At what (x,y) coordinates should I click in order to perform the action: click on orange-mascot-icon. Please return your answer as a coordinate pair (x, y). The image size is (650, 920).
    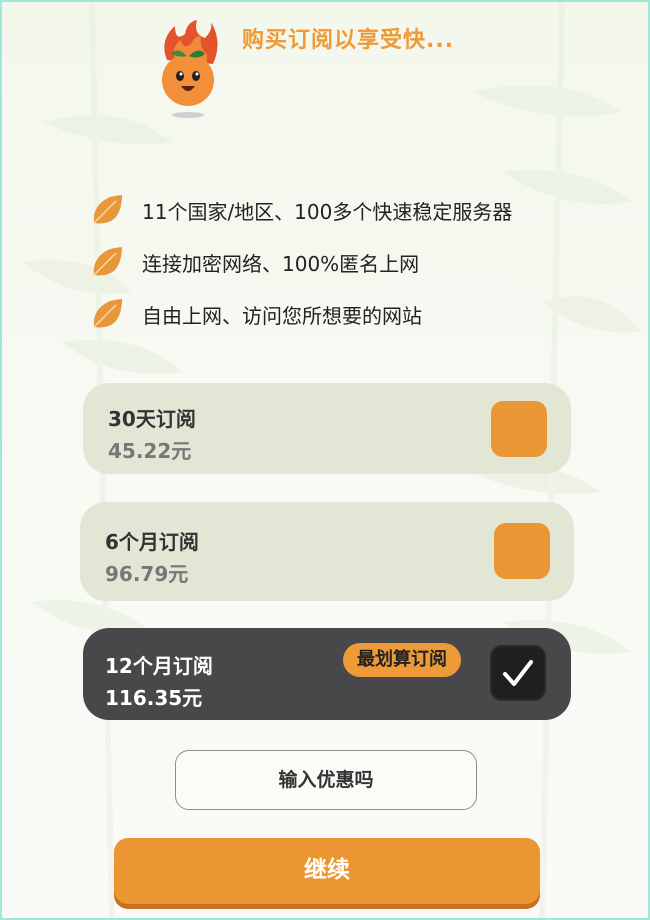
    Looking at the image, I should click on (190, 69).